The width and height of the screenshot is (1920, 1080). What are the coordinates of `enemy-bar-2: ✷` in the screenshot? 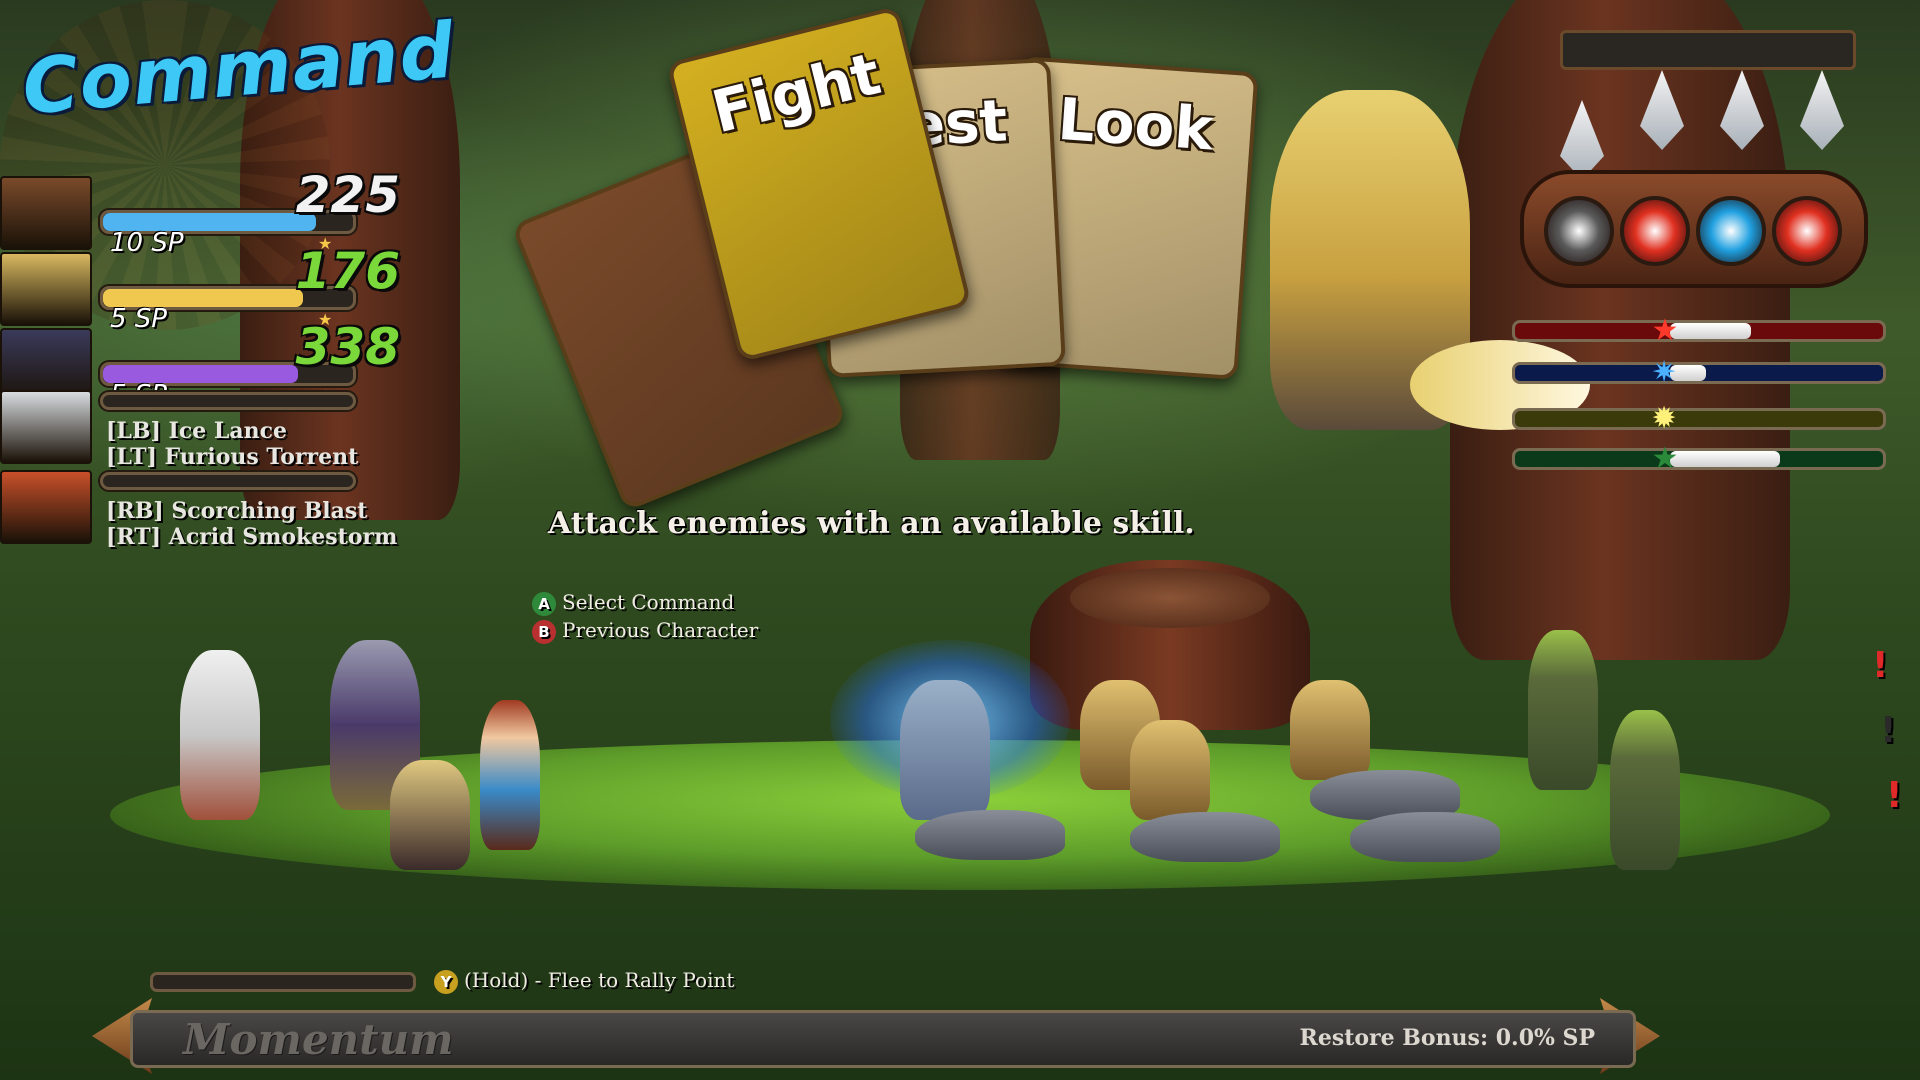 It's located at (1699, 372).